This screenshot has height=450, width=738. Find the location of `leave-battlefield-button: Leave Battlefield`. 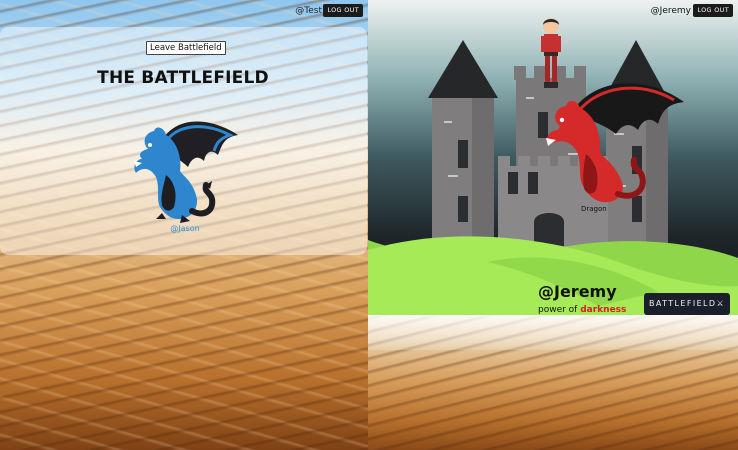

leave-battlefield-button: Leave Battlefield is located at coordinates (186, 48).